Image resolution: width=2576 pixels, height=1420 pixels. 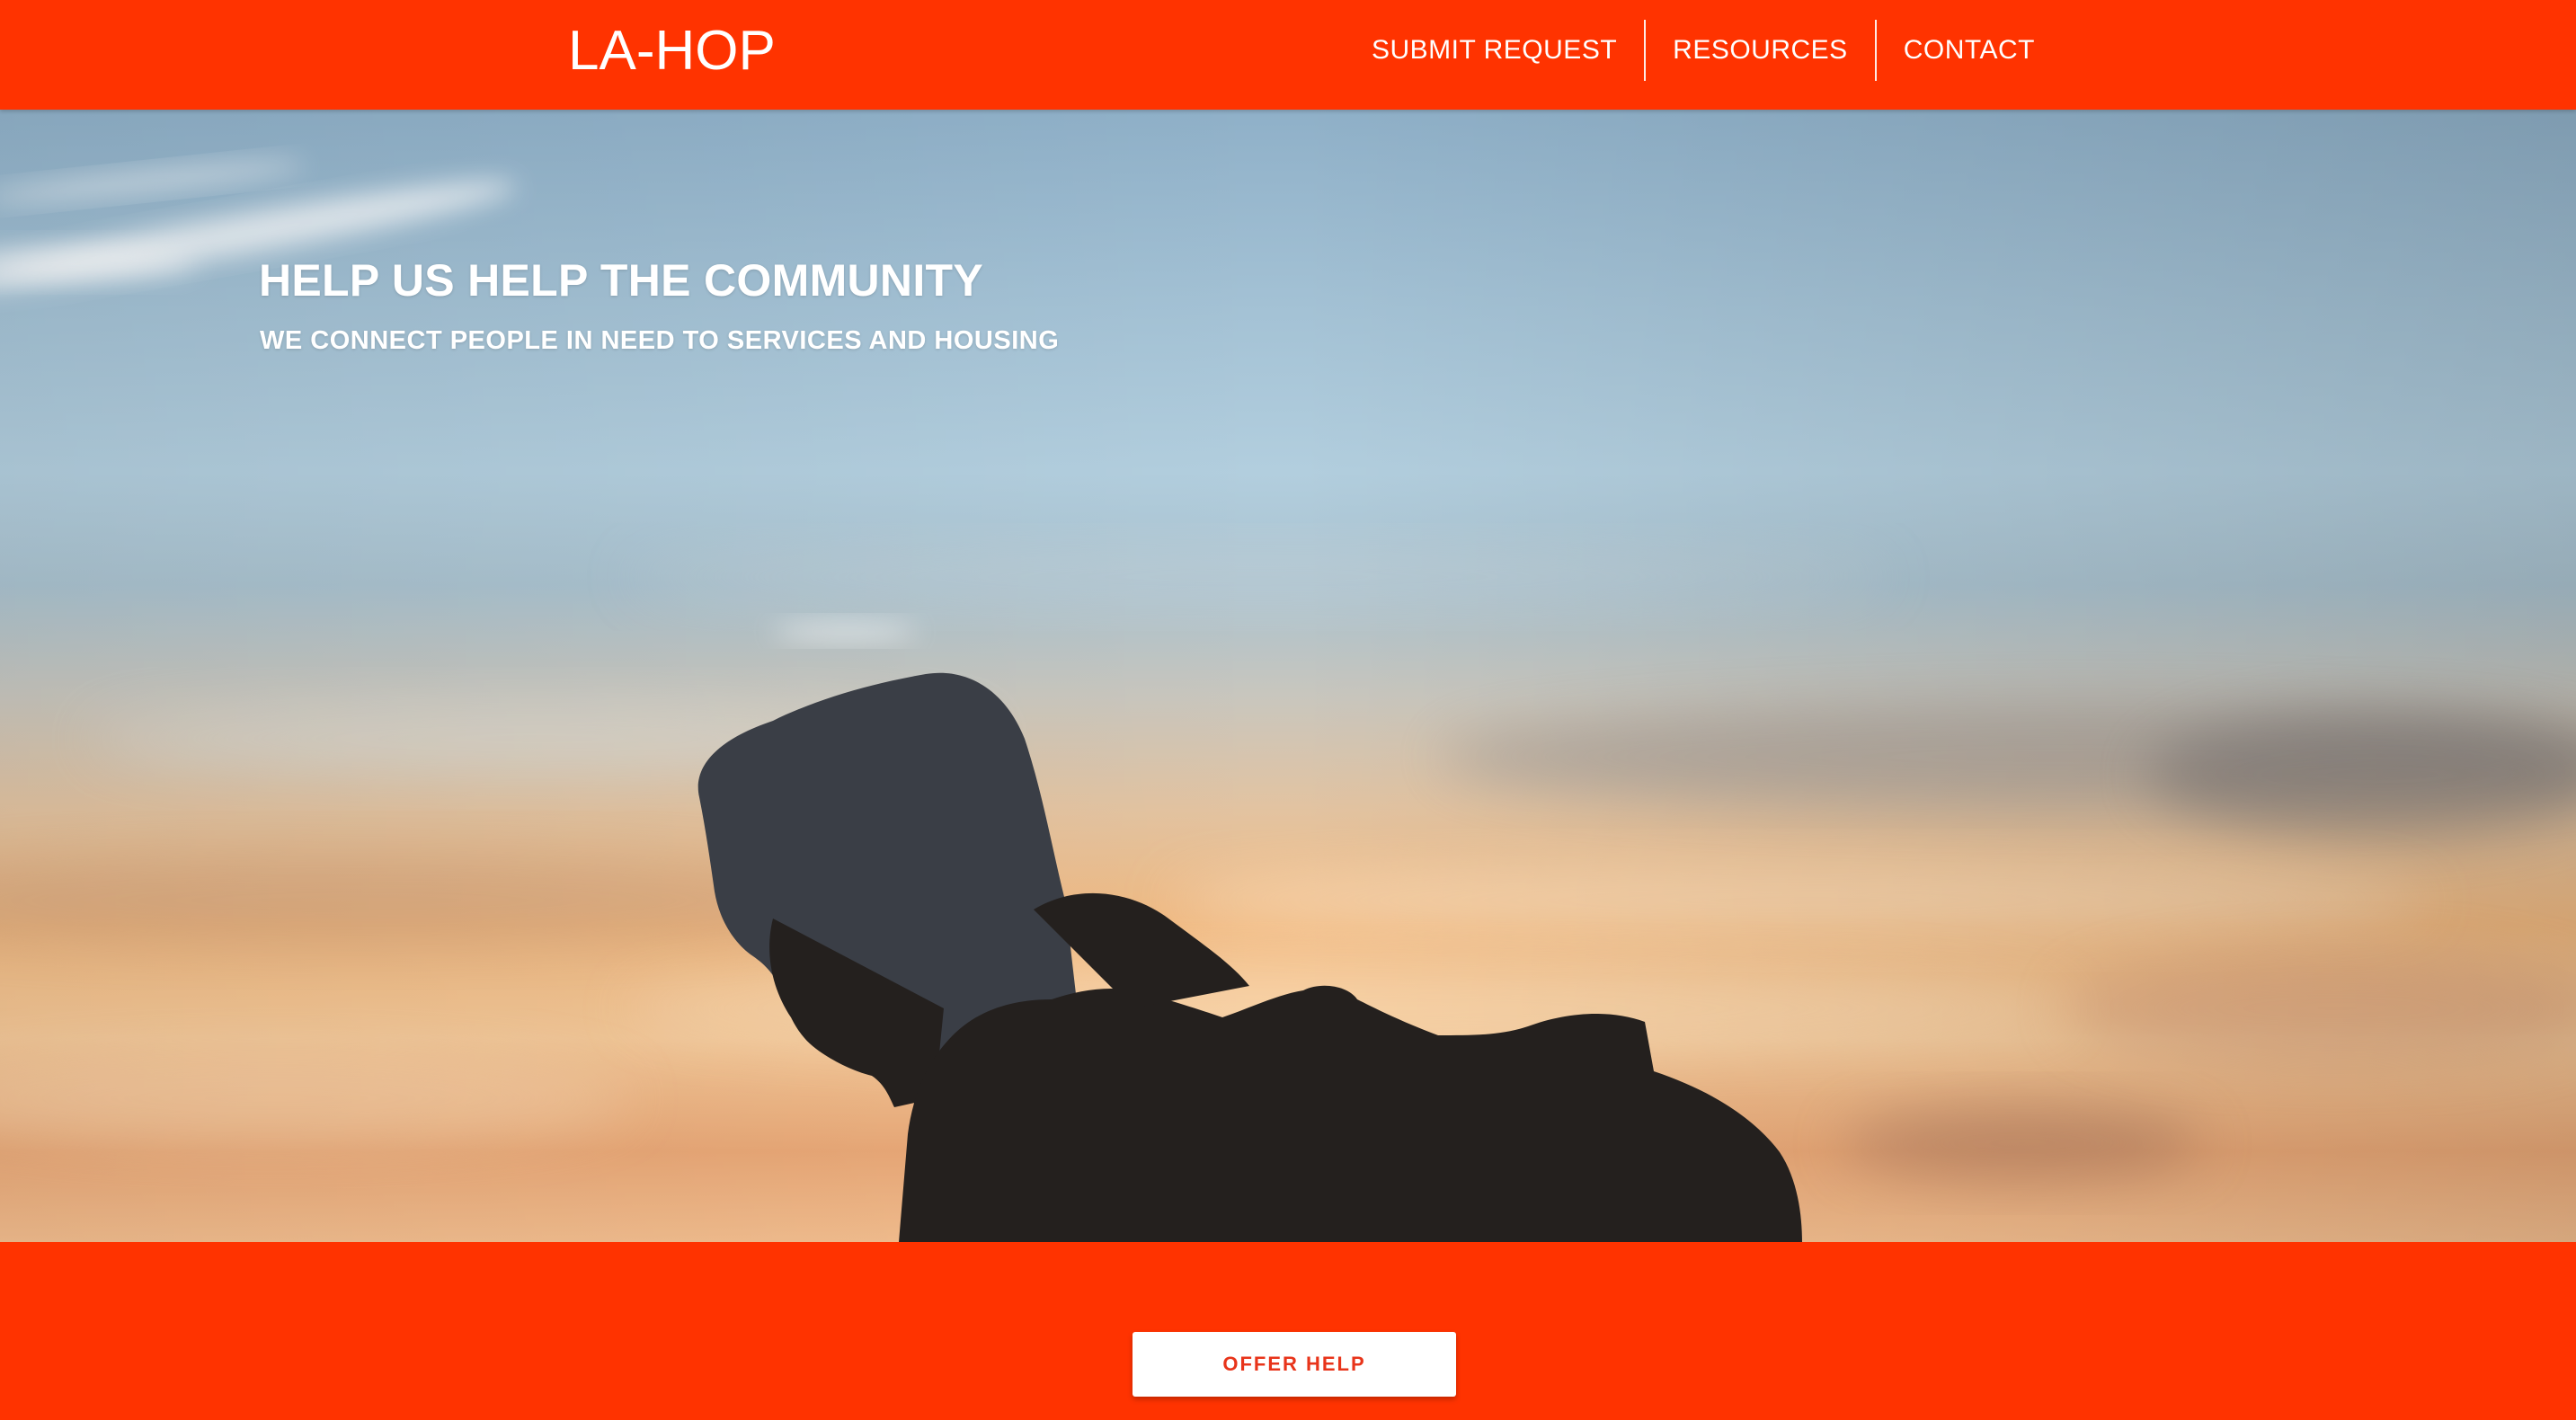 I want to click on hero-title: HELP US HELP THE COMMUNITY, so click(x=621, y=280).